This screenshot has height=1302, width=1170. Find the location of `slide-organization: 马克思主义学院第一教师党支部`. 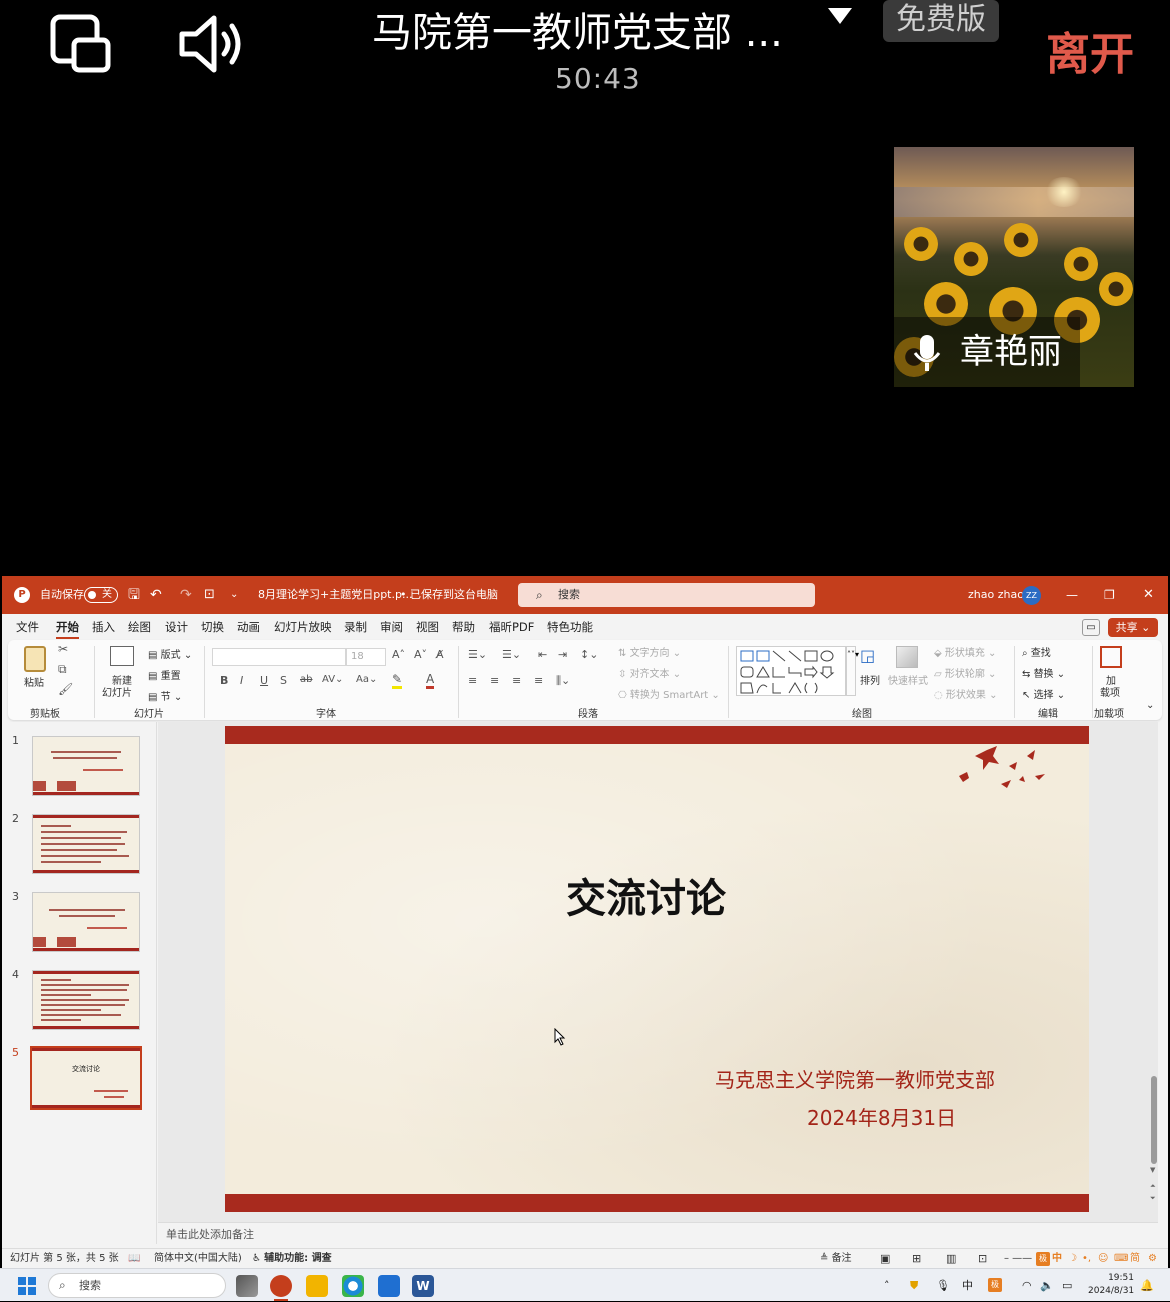

slide-organization: 马克思主义学院第一教师党支部 is located at coordinates (855, 1078).